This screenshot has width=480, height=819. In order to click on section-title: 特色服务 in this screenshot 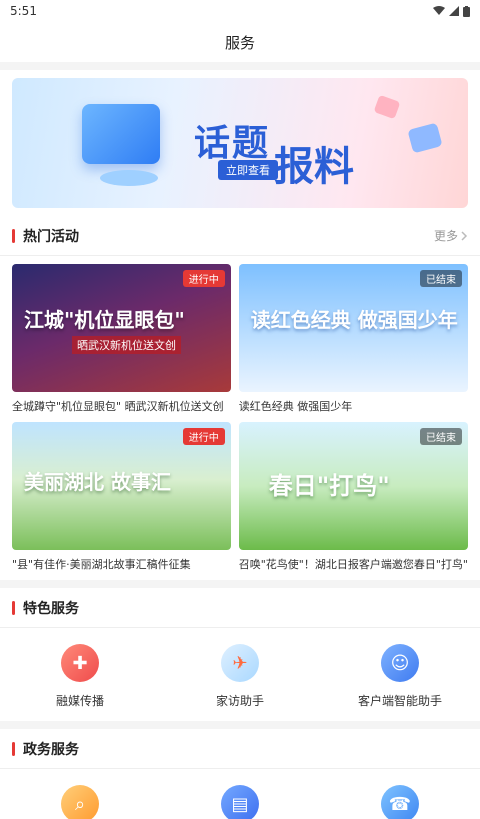, I will do `click(51, 608)`.